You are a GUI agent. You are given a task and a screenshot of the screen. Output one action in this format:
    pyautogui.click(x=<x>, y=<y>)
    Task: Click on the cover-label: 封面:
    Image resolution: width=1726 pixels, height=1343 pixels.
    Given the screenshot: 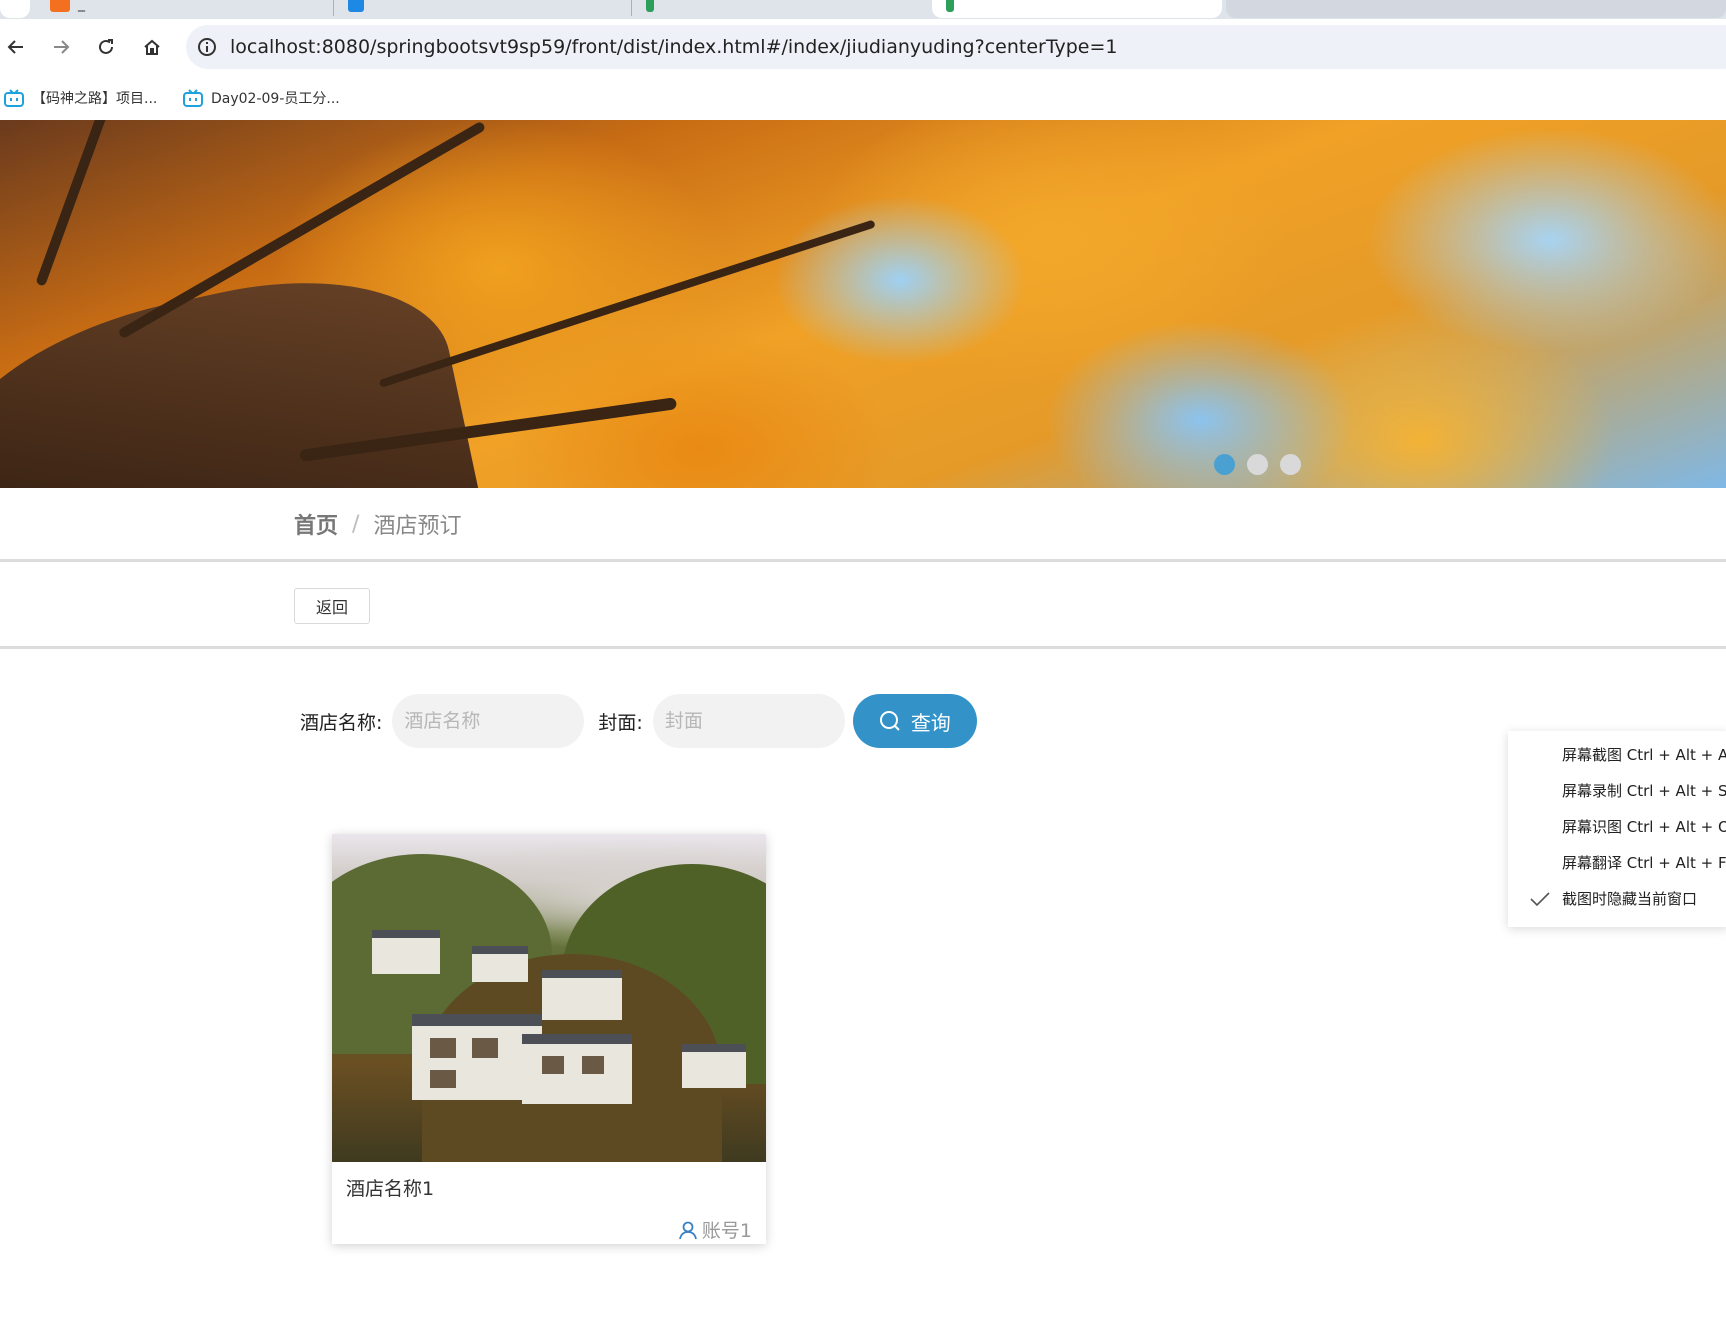 What is the action you would take?
    pyautogui.click(x=620, y=722)
    